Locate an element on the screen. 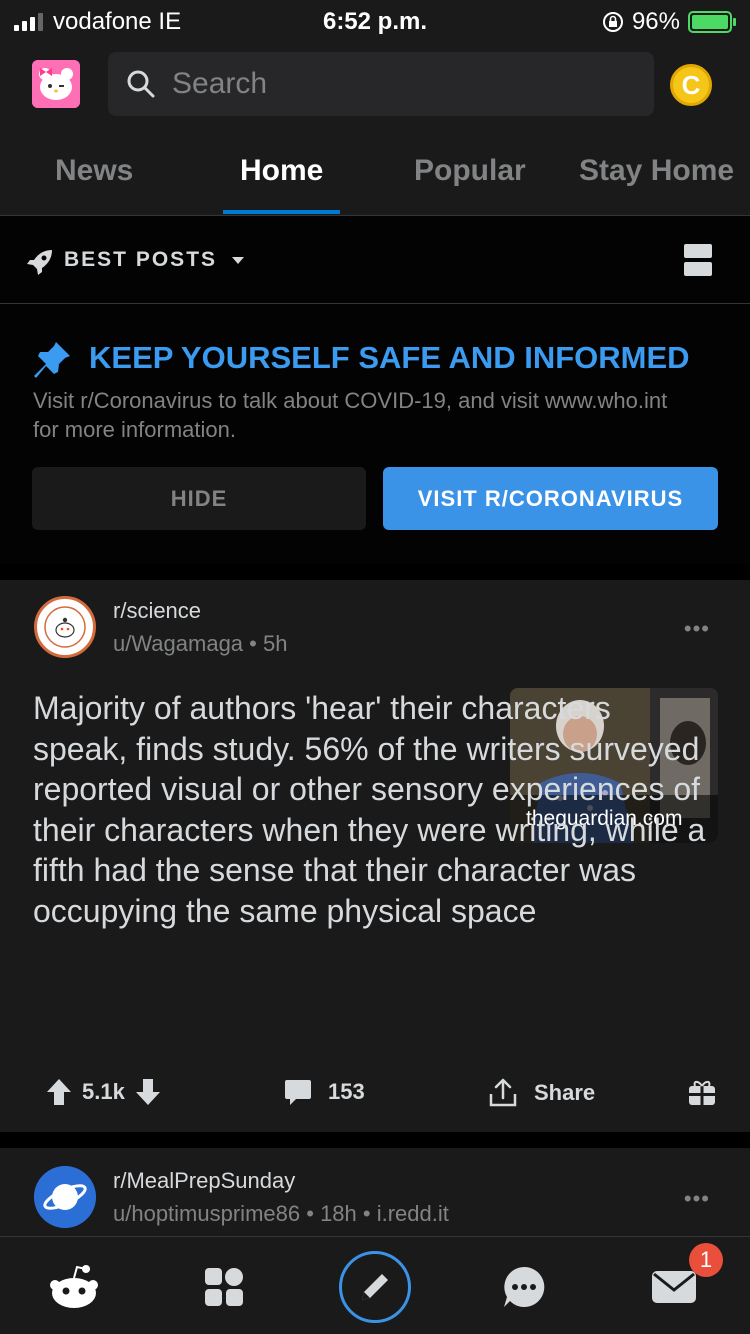 The image size is (750, 1334). vote-count: 5.1k is located at coordinates (103, 1091).